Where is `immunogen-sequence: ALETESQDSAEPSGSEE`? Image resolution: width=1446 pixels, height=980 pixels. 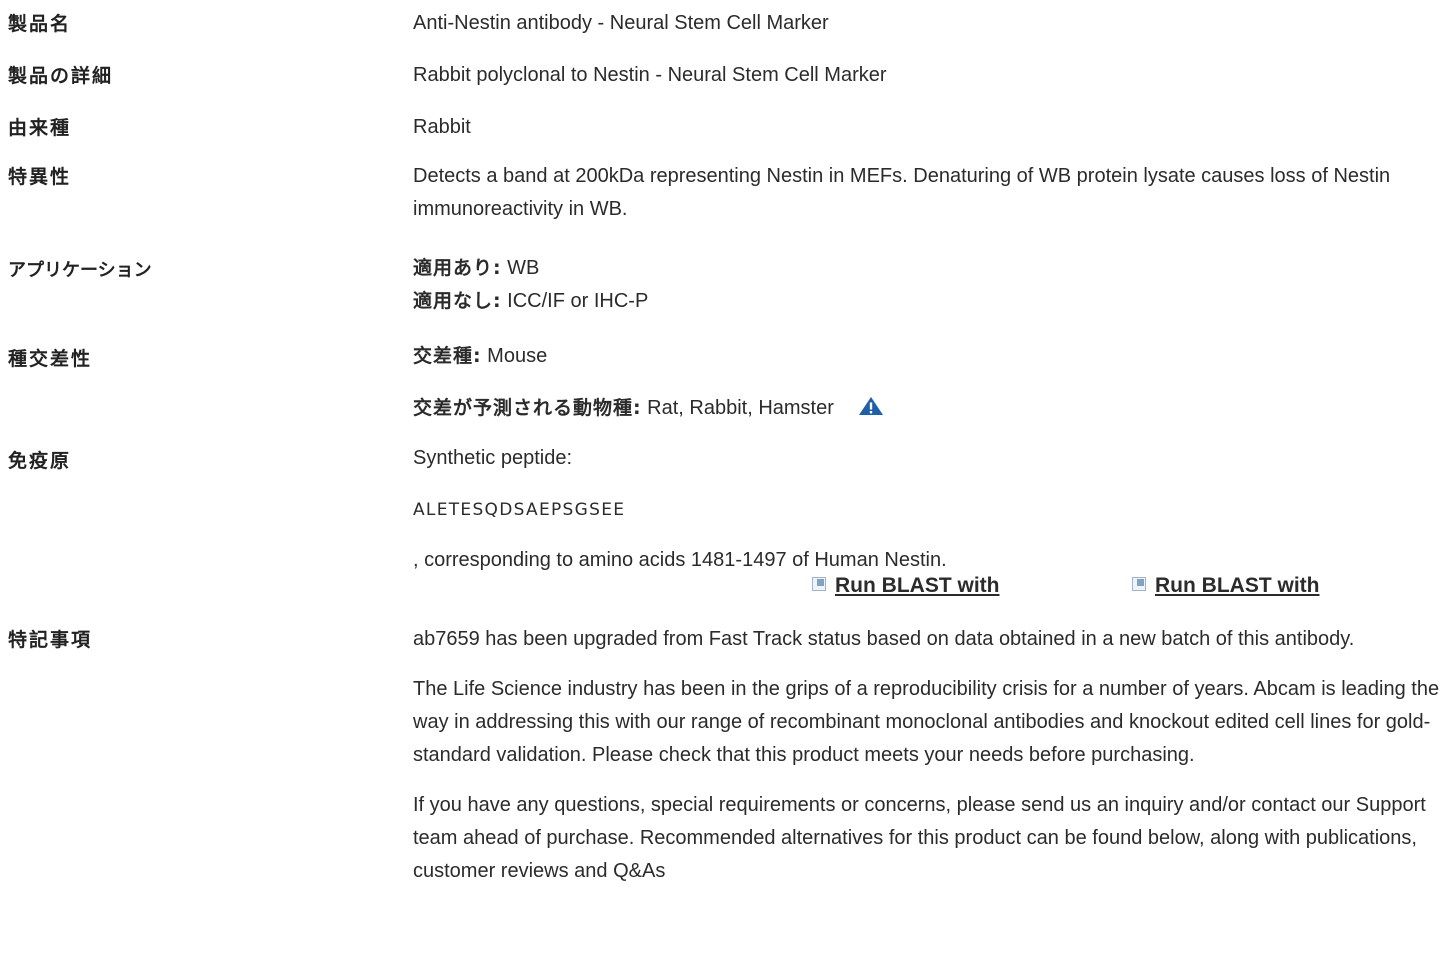 immunogen-sequence: ALETESQDSAEPSGSEE is located at coordinates (519, 510).